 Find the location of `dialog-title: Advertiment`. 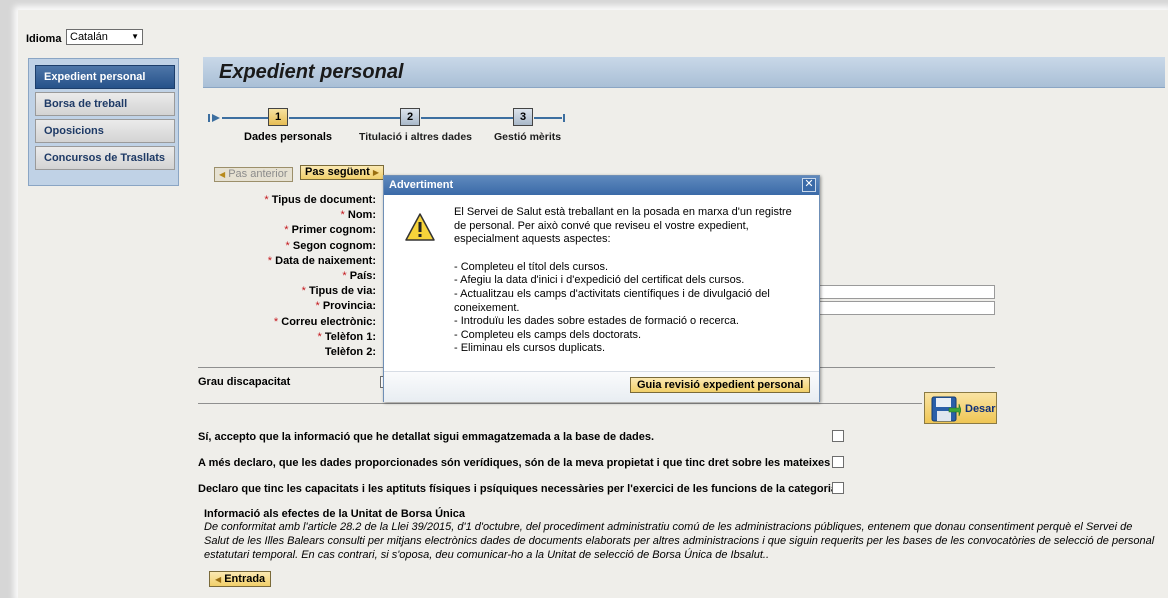

dialog-title: Advertiment is located at coordinates (421, 185).